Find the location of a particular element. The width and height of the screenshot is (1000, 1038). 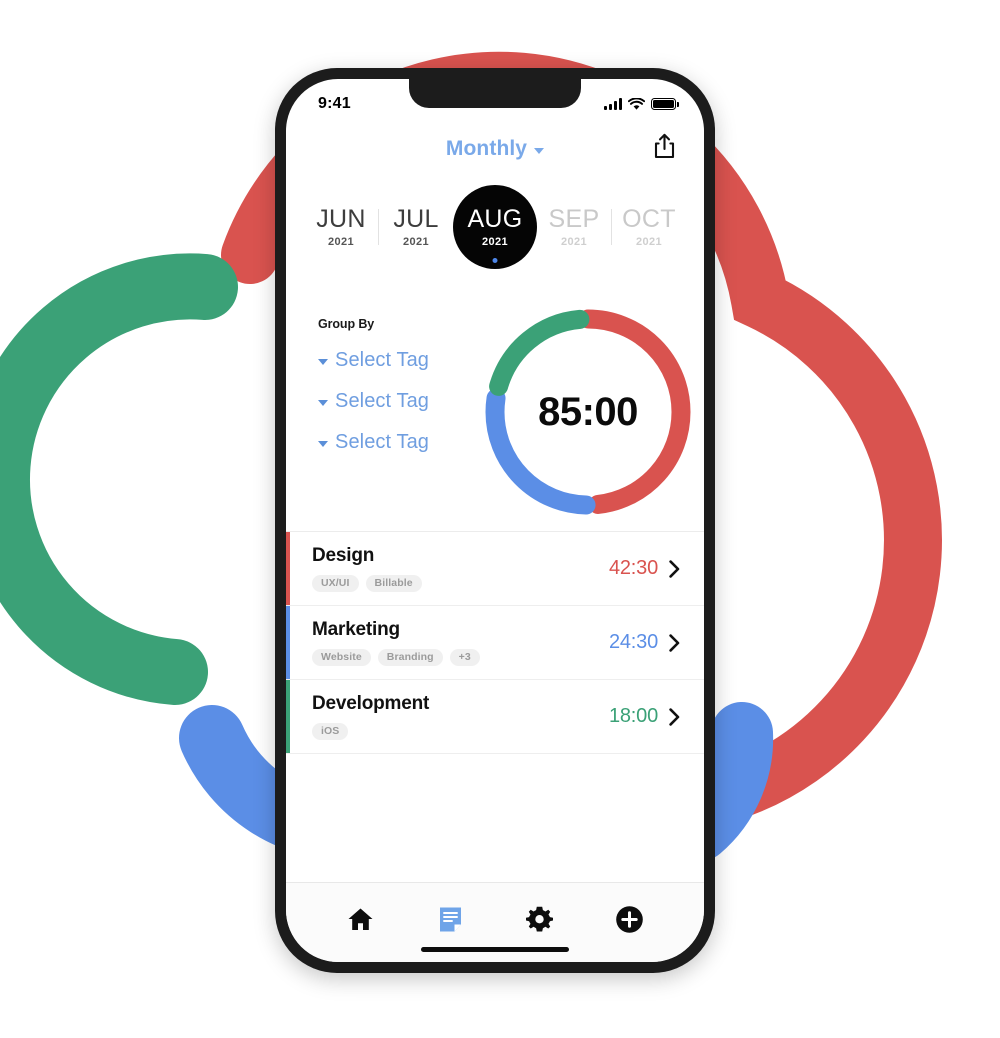

row-right: 24:30 is located at coordinates (644, 642).